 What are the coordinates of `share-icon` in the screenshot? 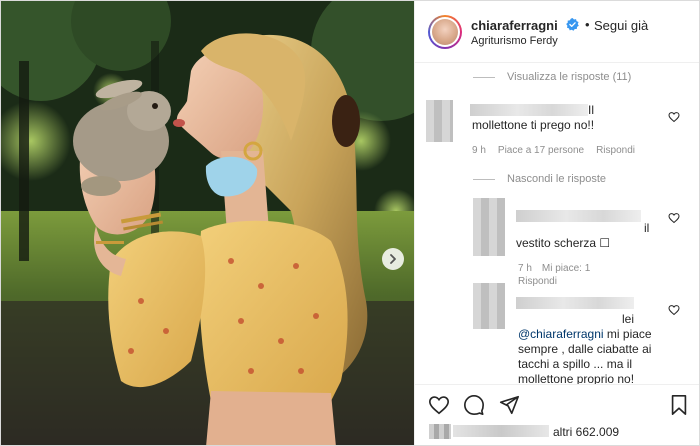 It's located at (509, 405).